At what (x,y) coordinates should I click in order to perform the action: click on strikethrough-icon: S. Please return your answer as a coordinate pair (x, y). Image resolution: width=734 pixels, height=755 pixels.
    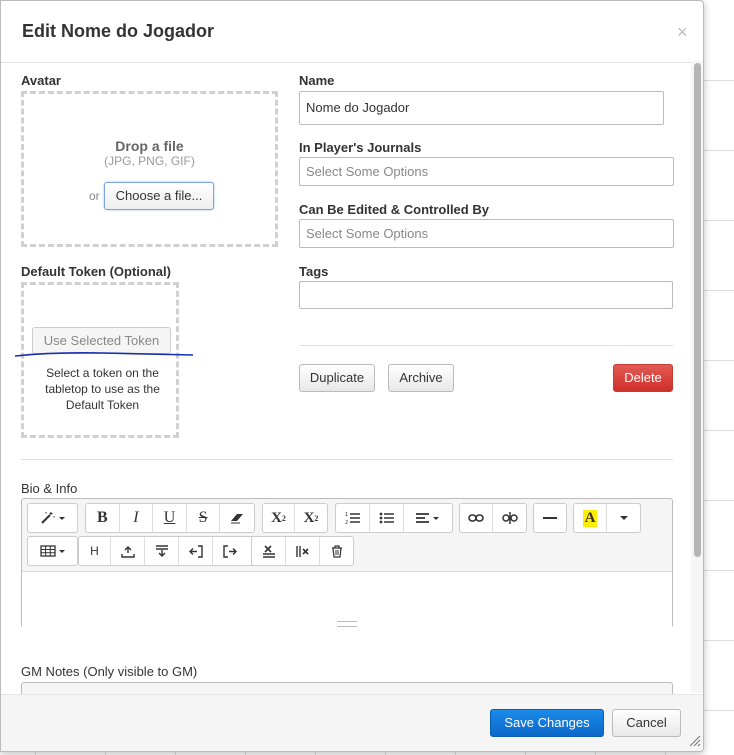
    Looking at the image, I should click on (204, 518).